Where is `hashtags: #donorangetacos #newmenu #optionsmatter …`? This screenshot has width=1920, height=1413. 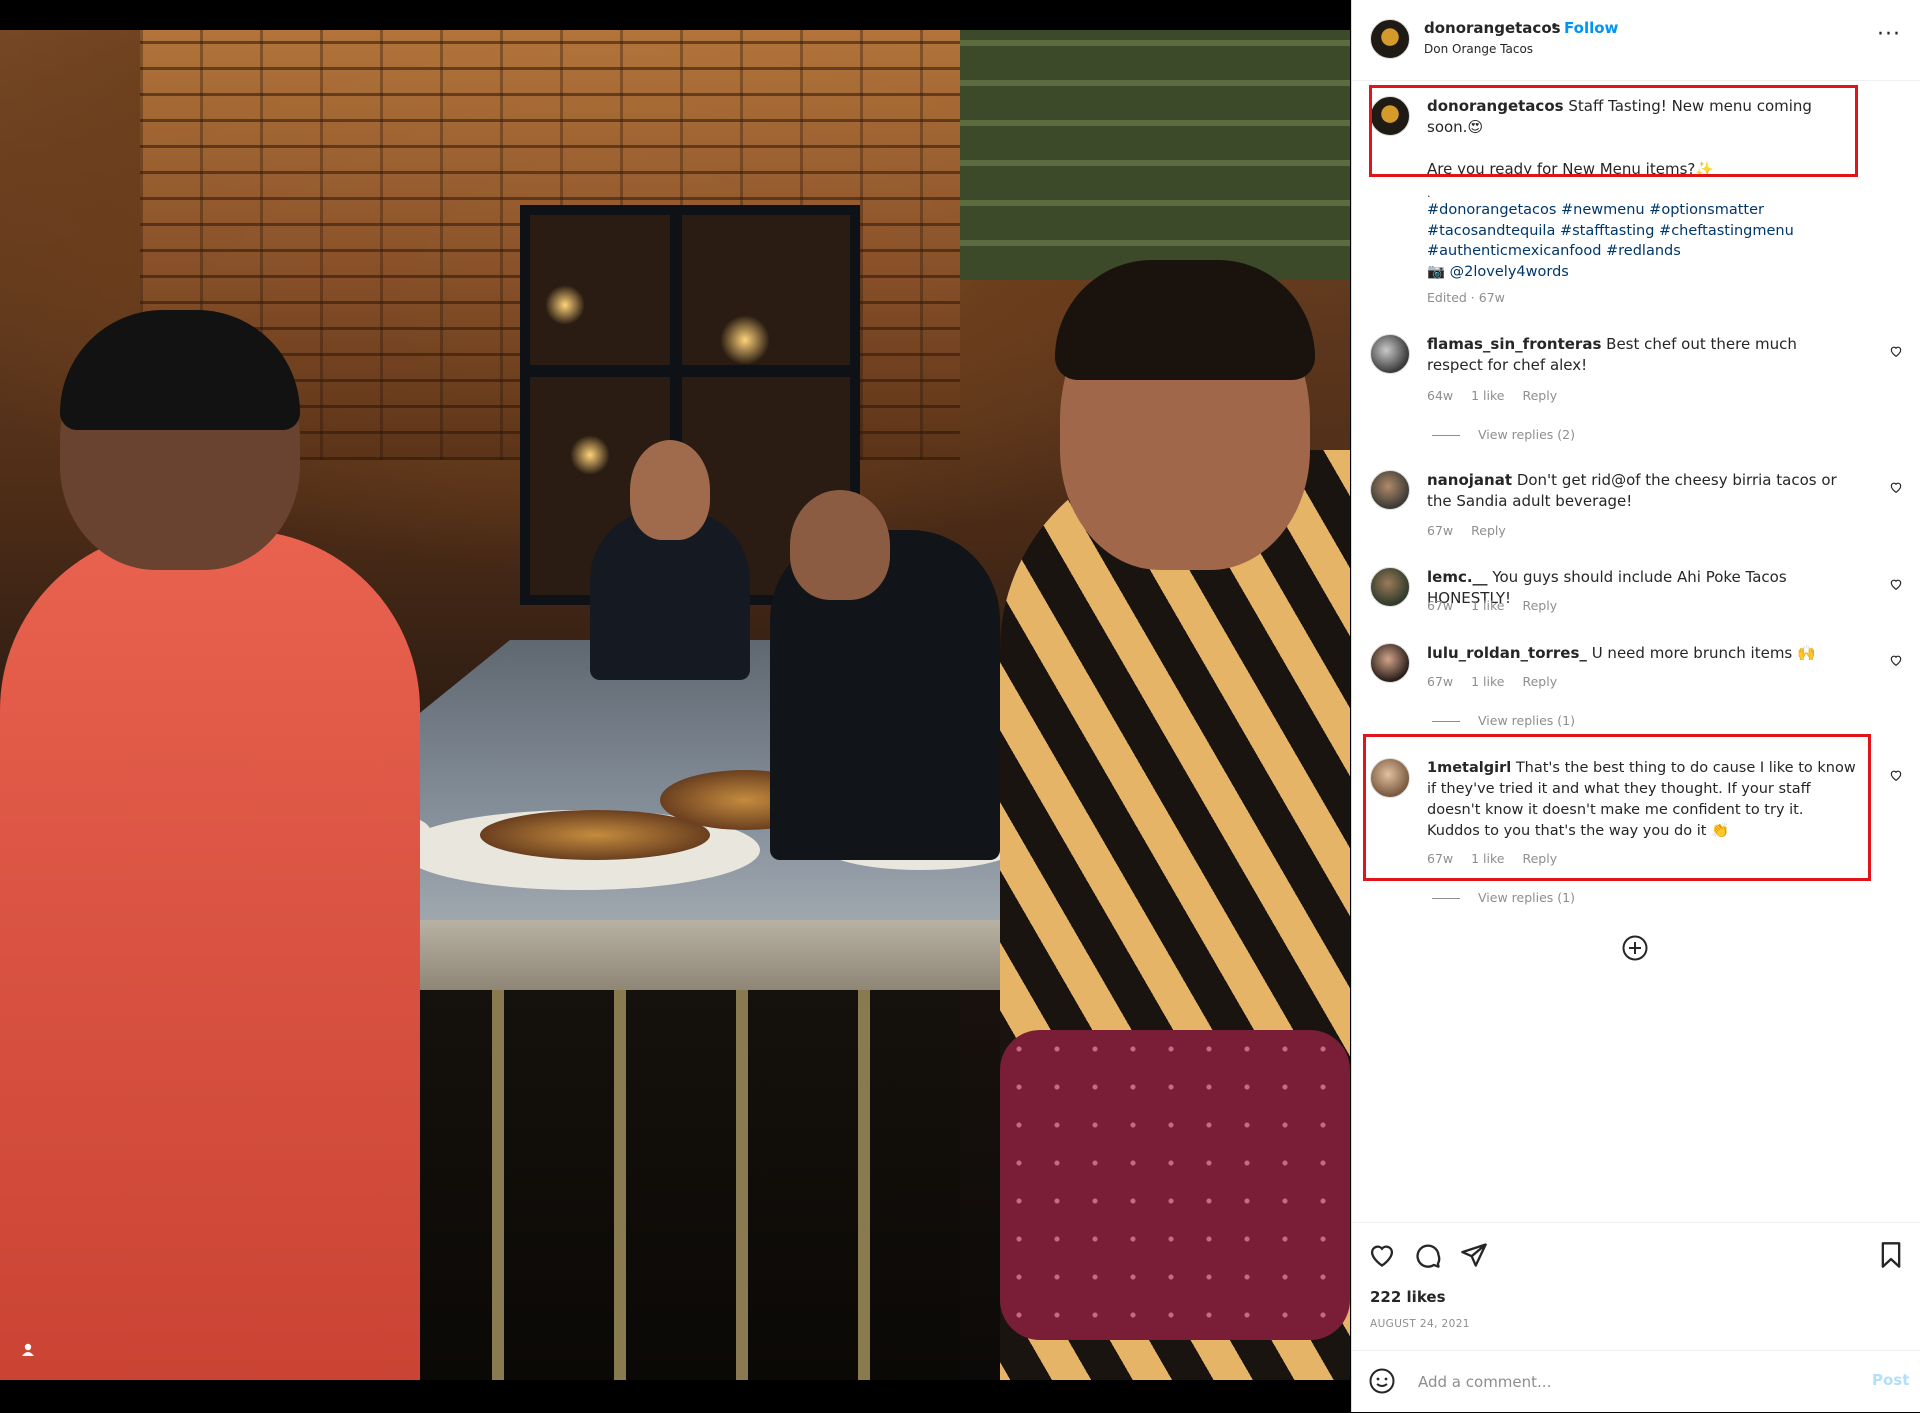
hashtags: #donorangetacos #newmenu #optionsmatter … is located at coordinates (1657, 231).